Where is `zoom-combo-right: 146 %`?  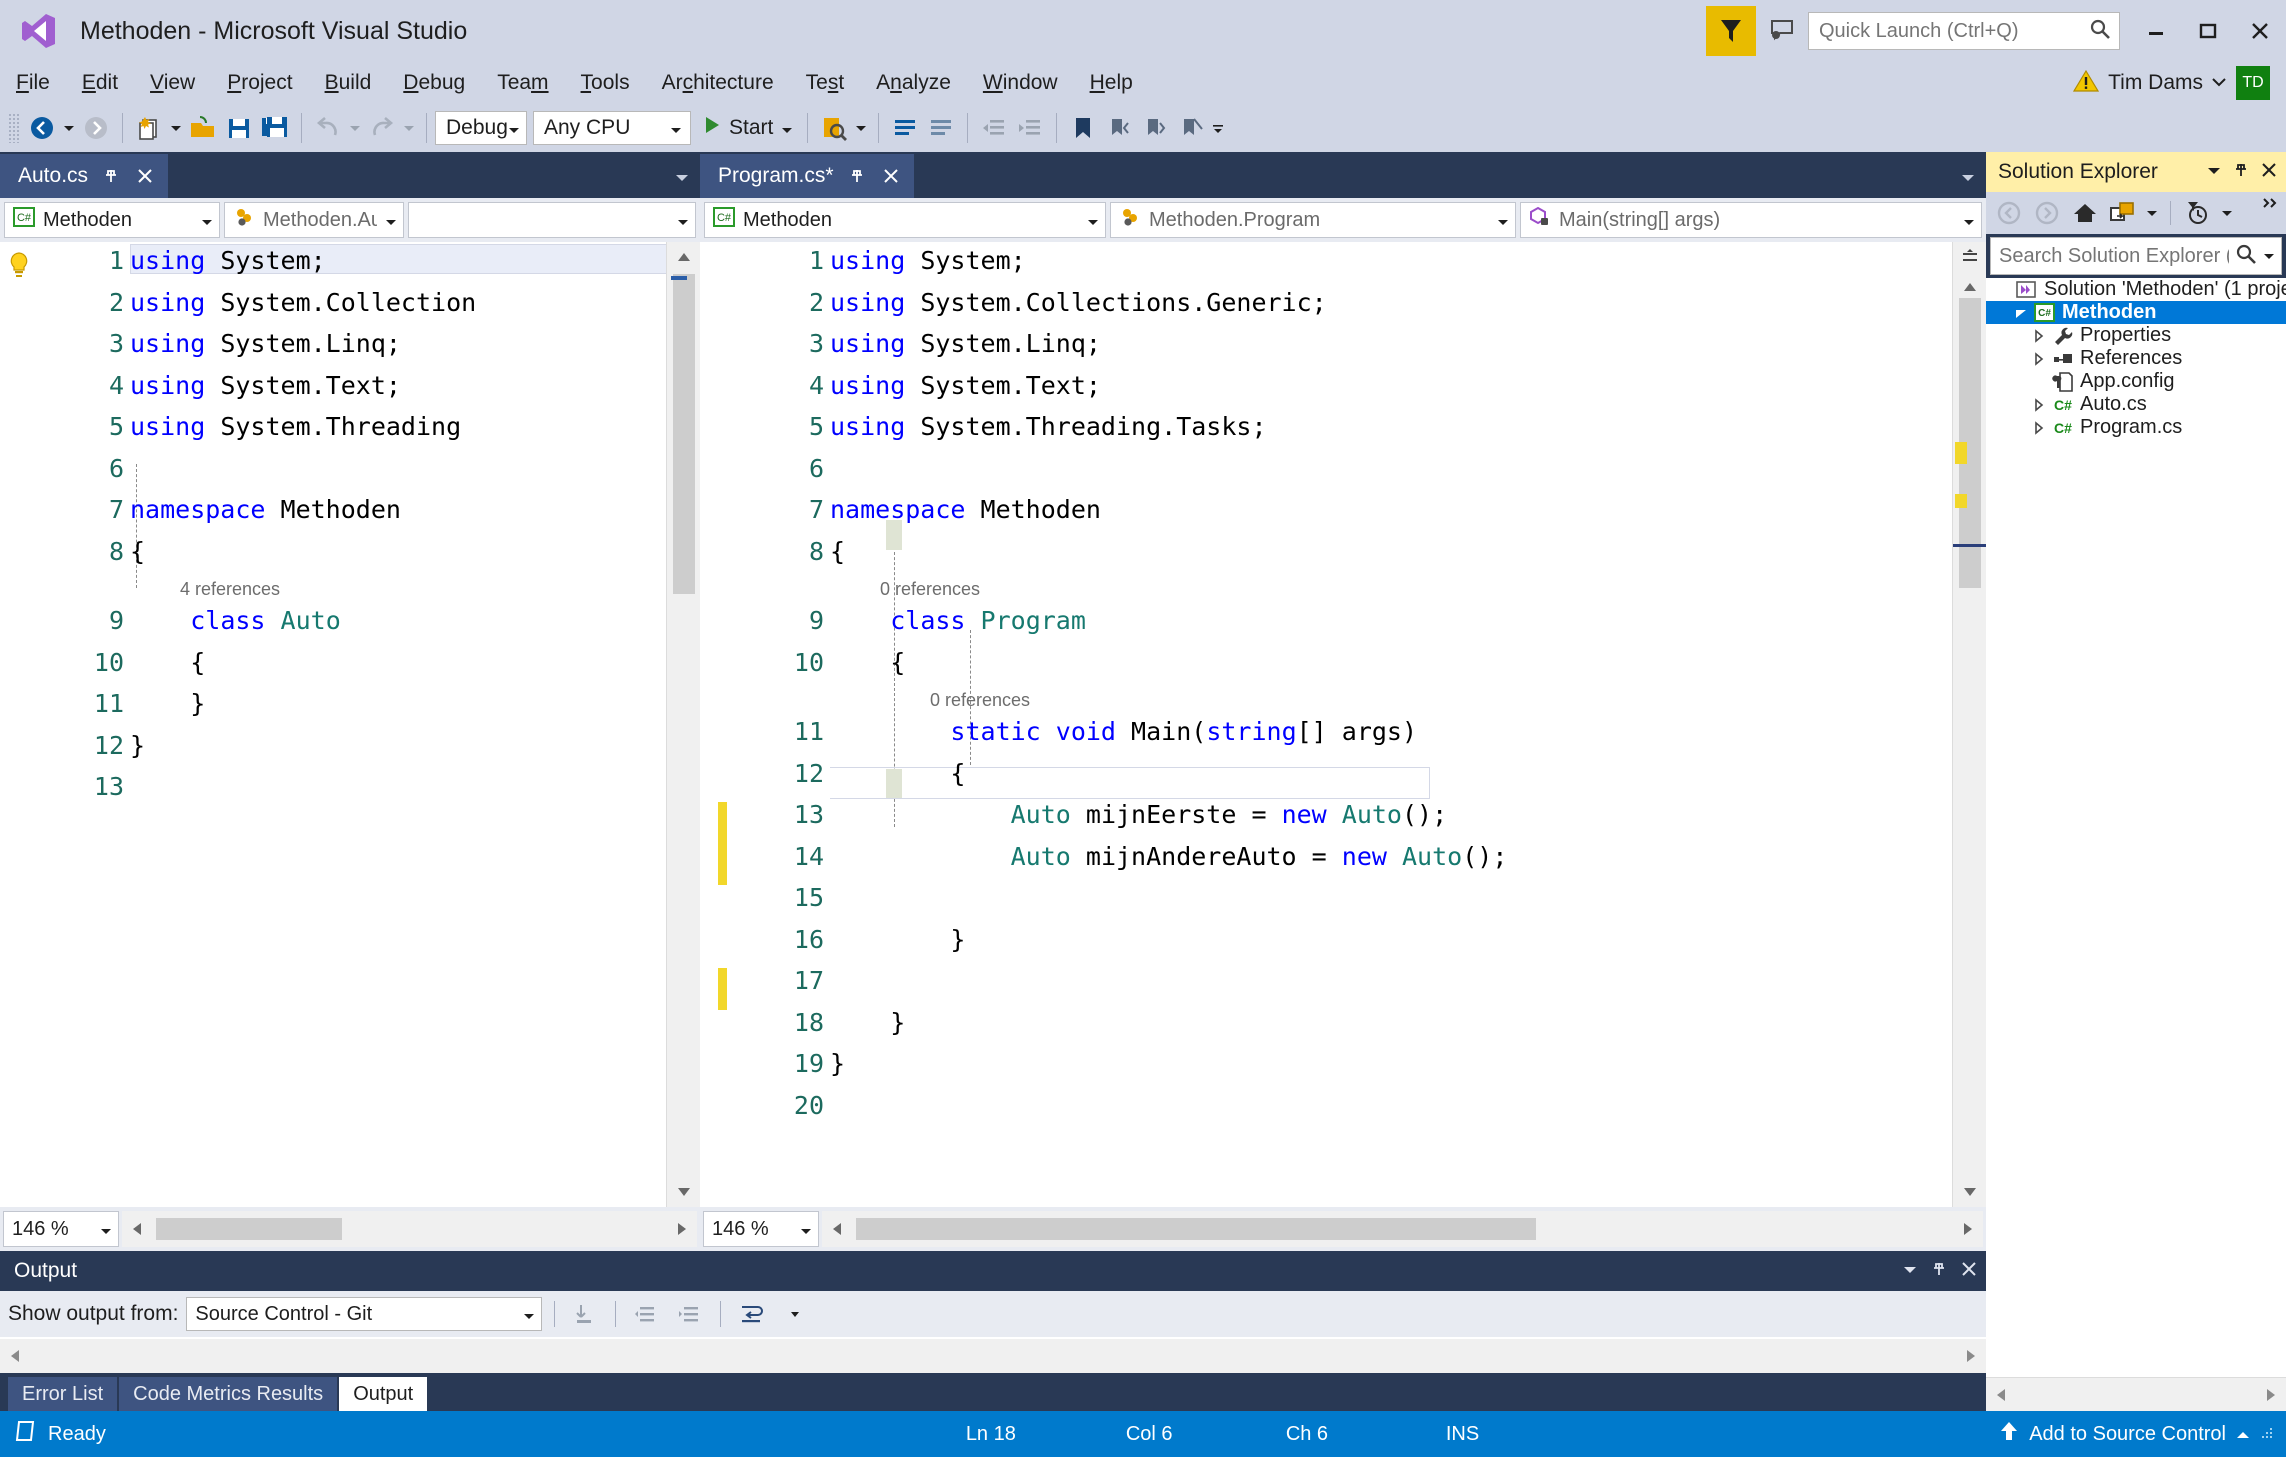 zoom-combo-right: 146 % is located at coordinates (761, 1229).